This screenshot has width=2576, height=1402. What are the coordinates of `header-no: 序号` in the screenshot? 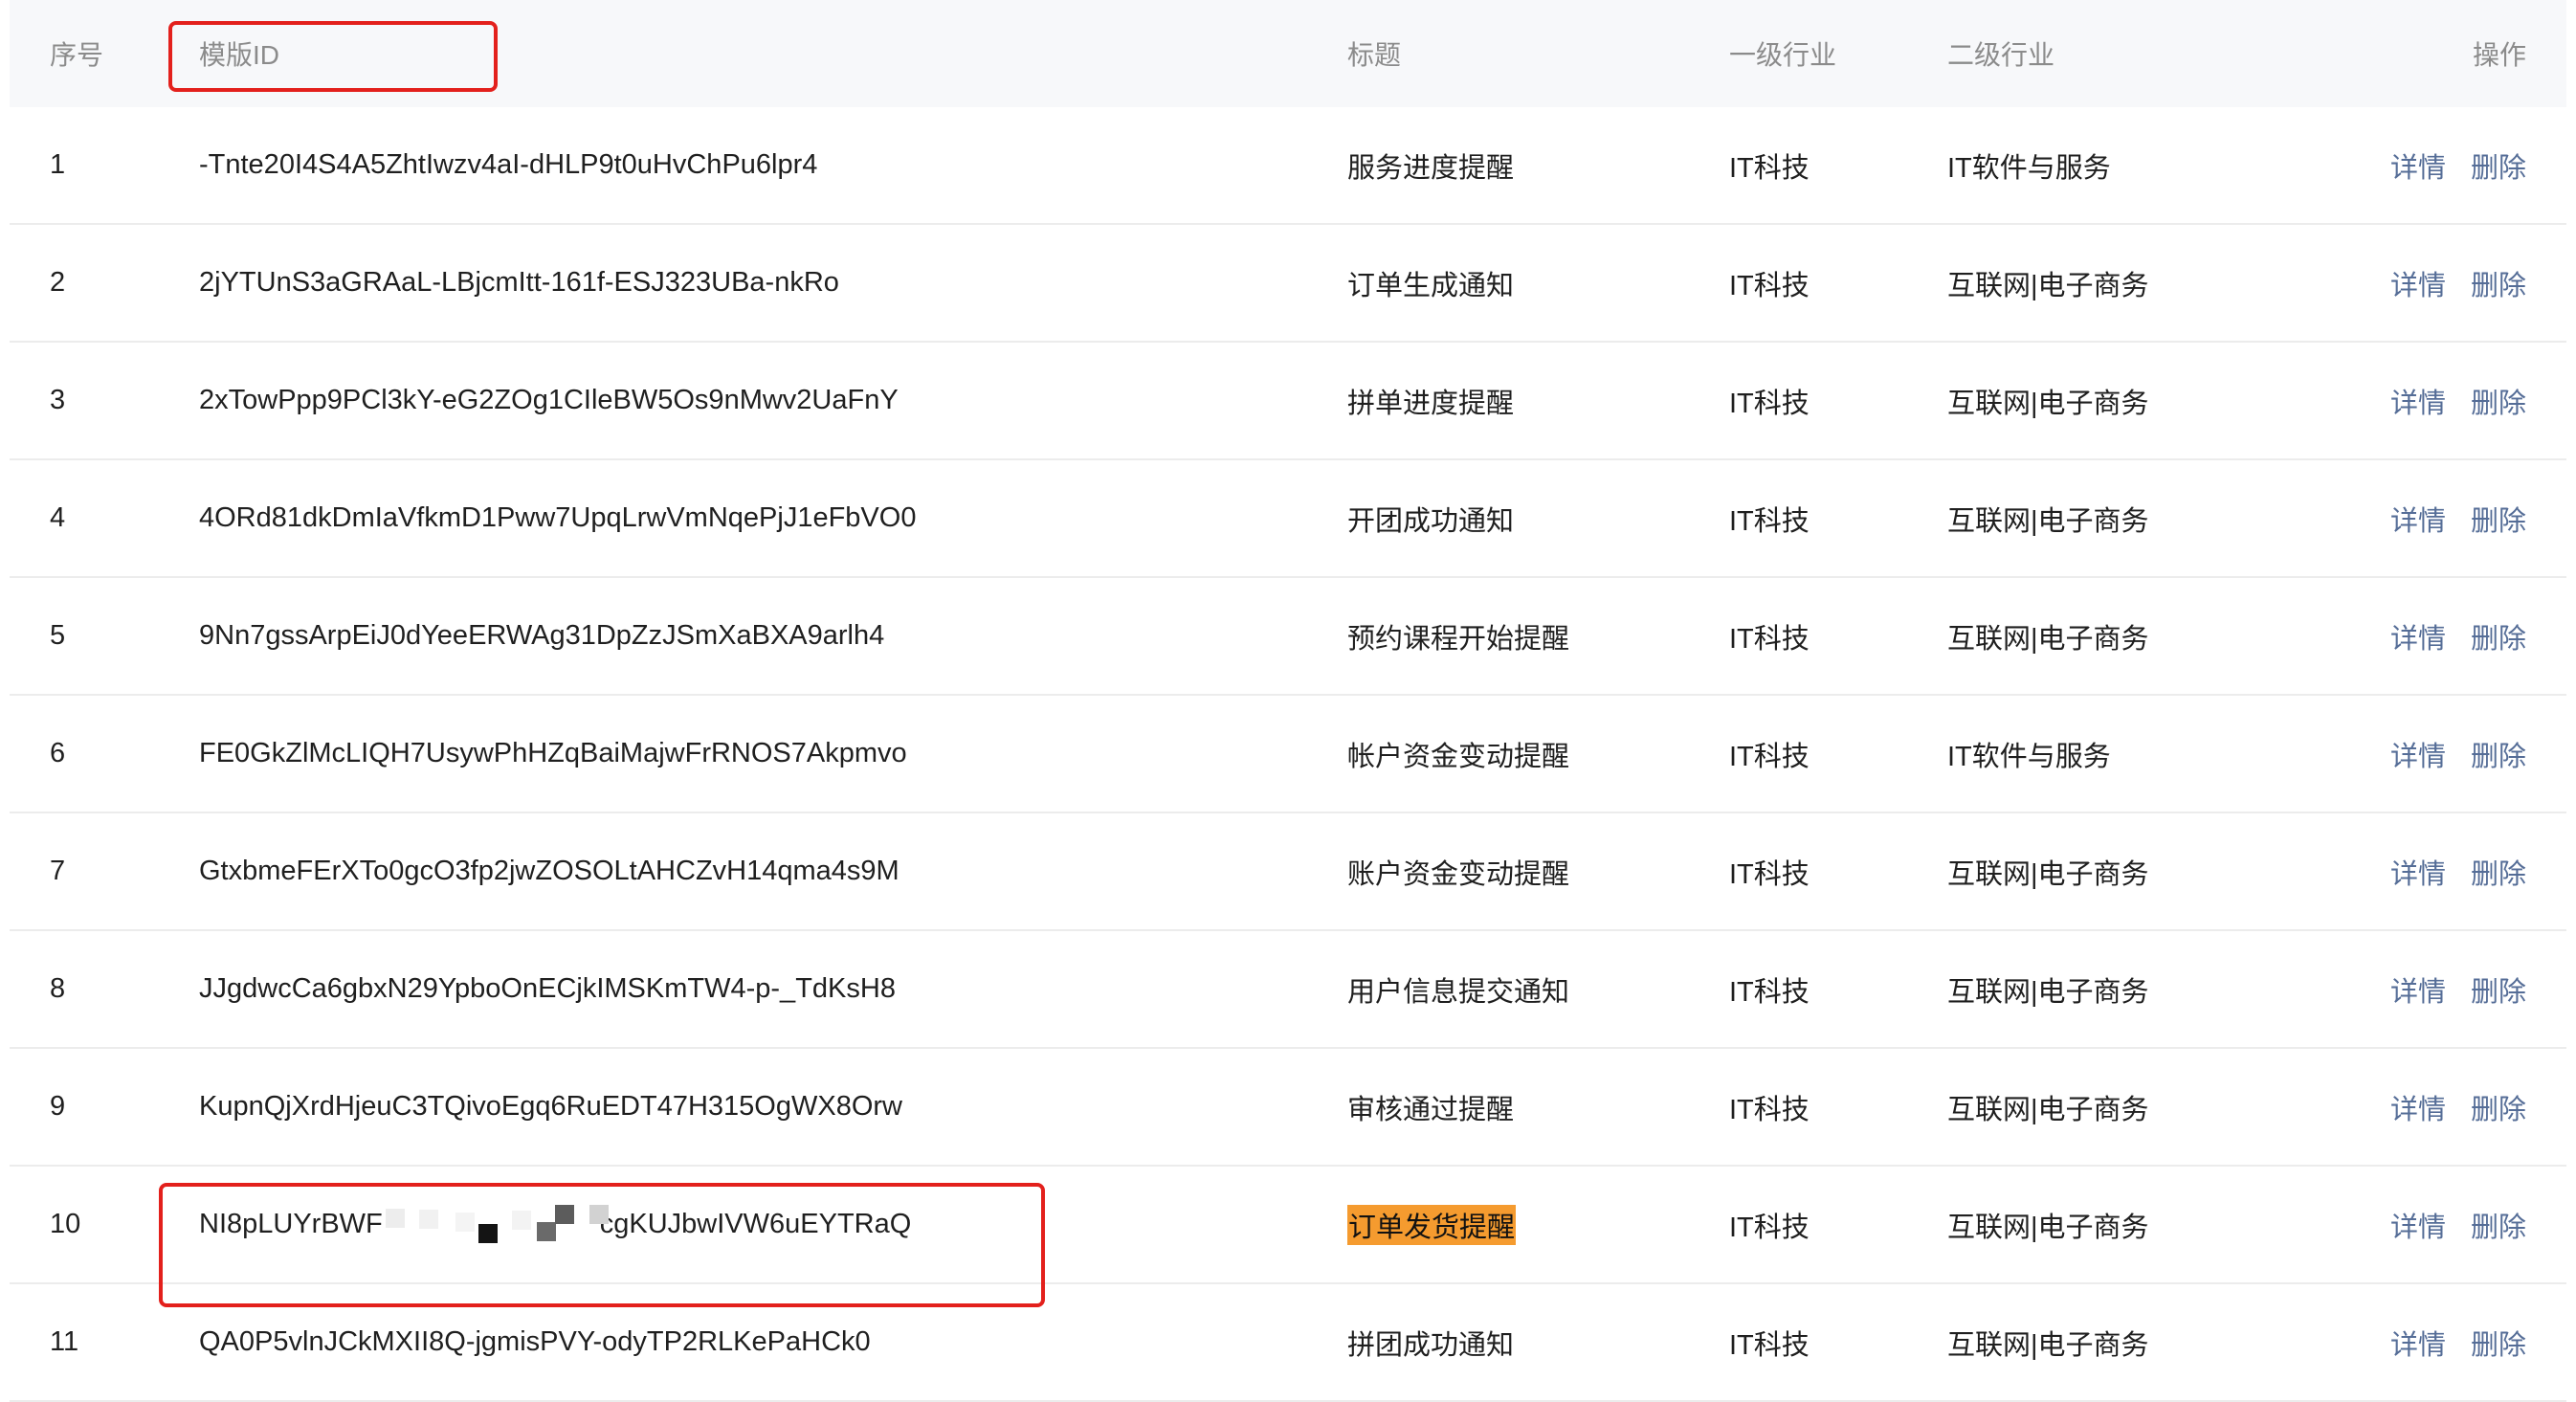 It's located at (77, 55).